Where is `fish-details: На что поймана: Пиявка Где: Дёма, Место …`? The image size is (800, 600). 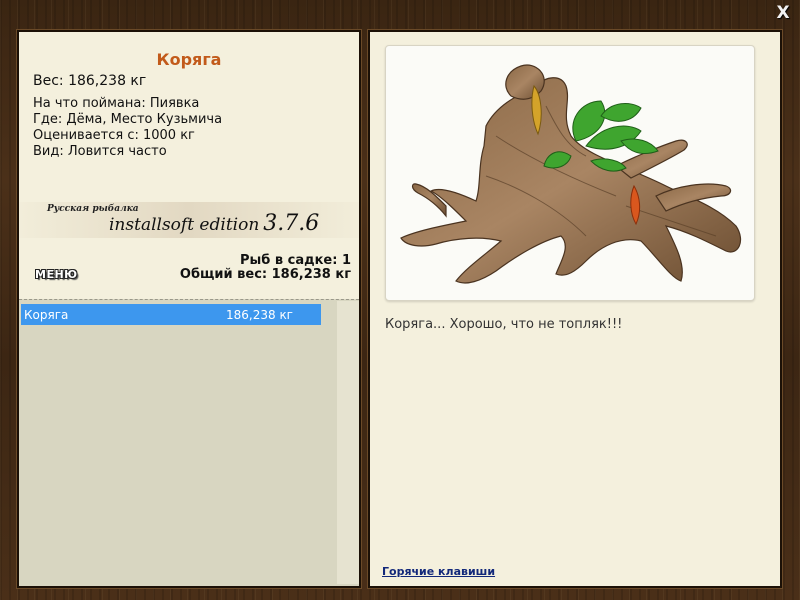
fish-details: На что поймана: Пиявка Где: Дёма, Место … is located at coordinates (127, 128).